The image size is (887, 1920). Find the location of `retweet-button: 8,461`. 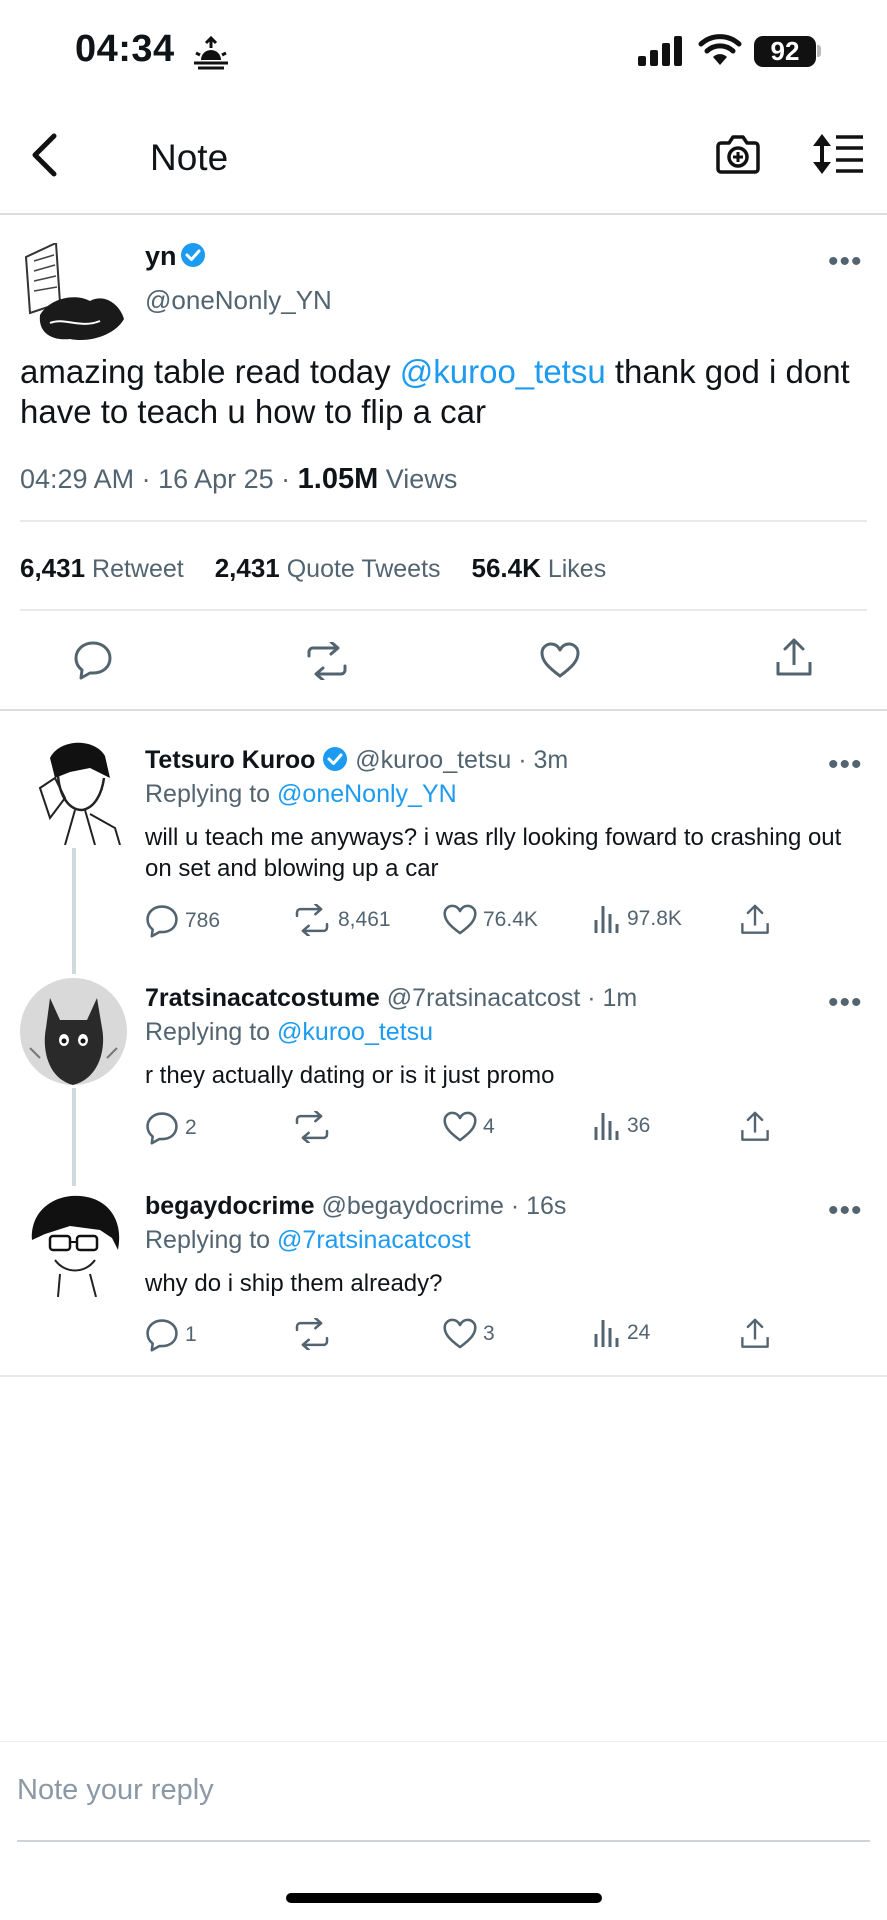

retweet-button: 8,461 is located at coordinates (341, 920).